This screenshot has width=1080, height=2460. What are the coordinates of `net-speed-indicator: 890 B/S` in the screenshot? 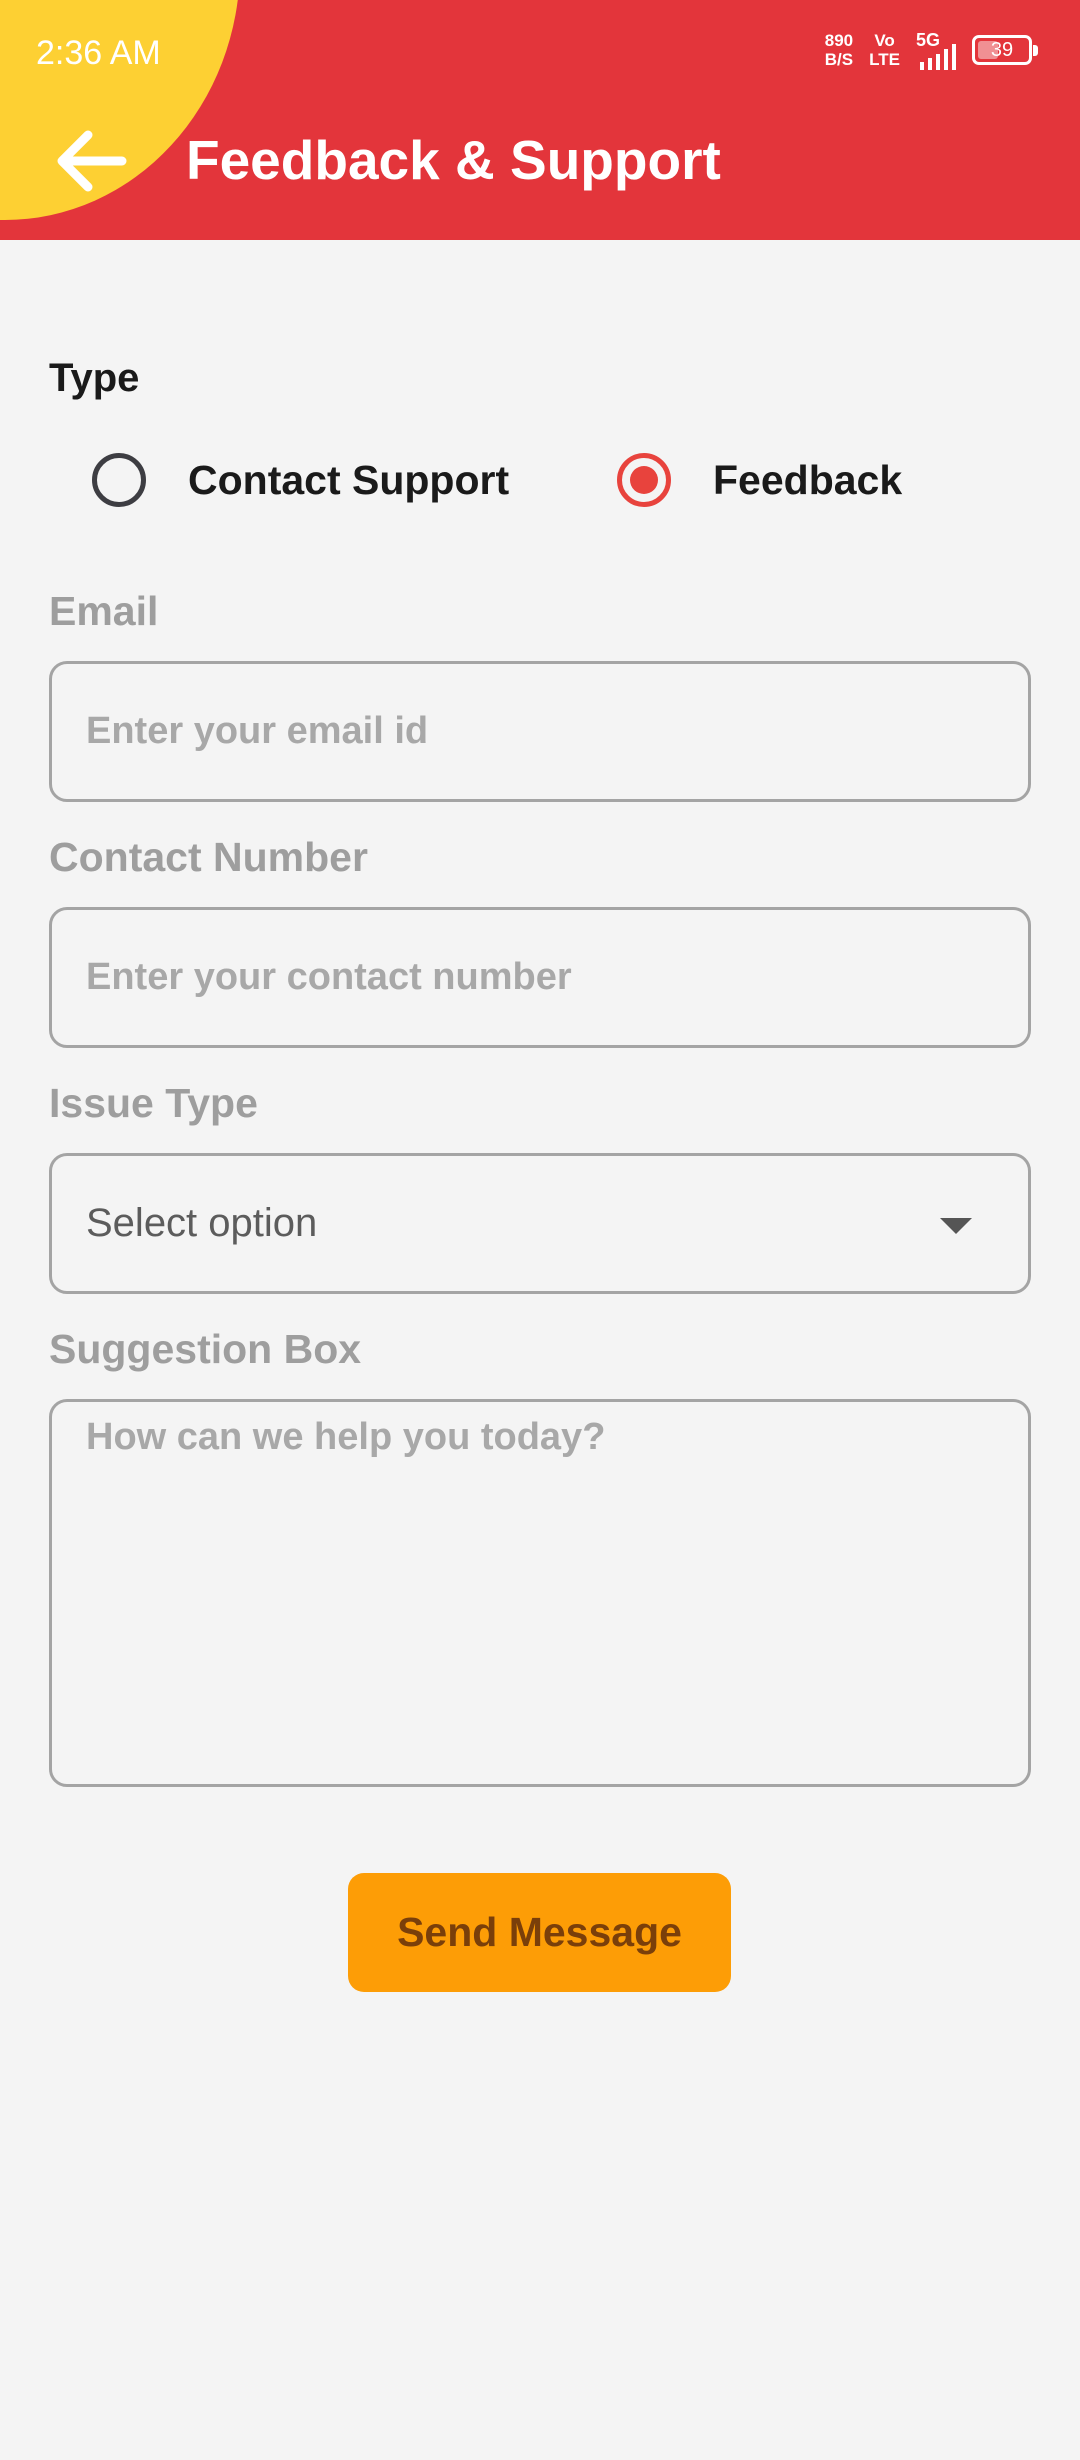 It's located at (839, 50).